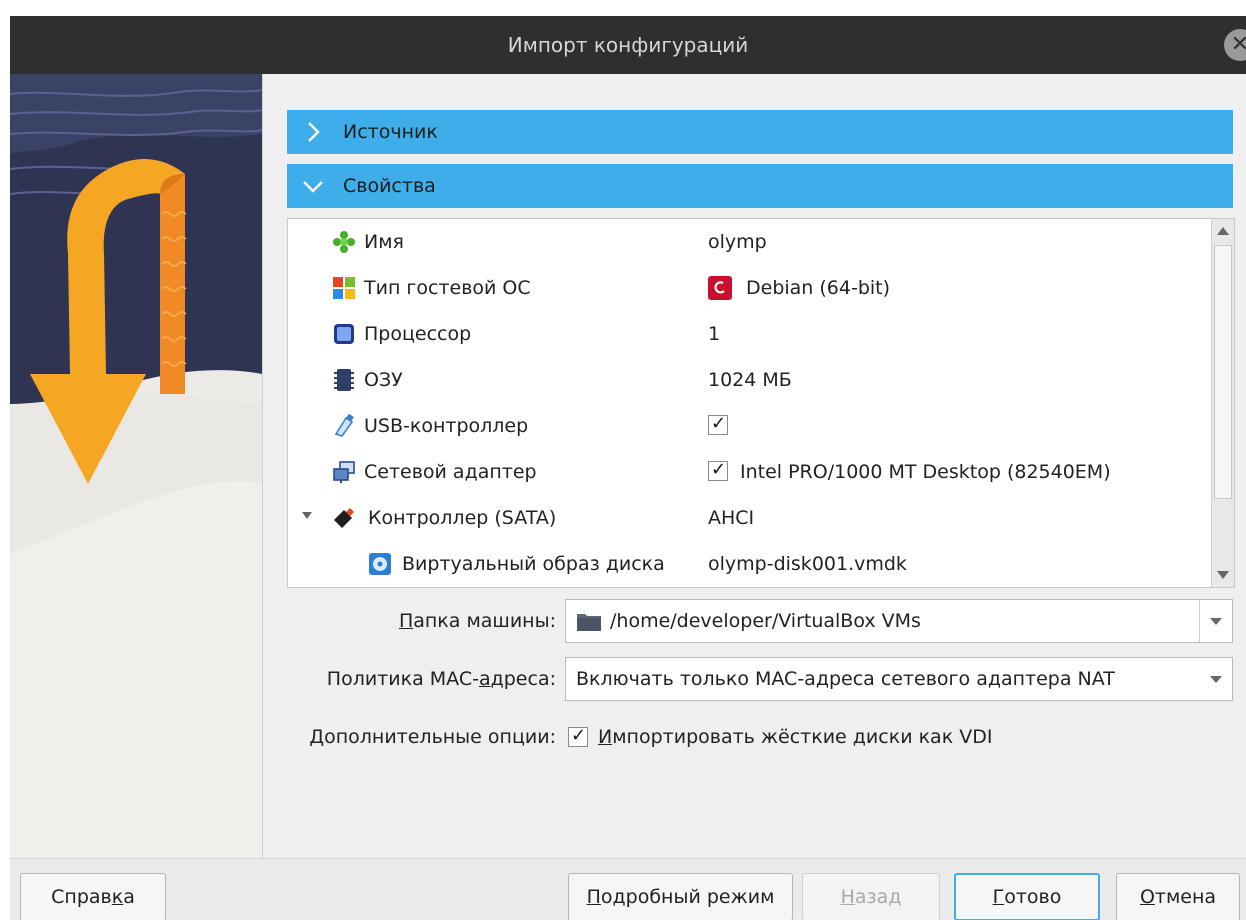 The height and width of the screenshot is (920, 1246). What do you see at coordinates (1223, 231) in the screenshot?
I see `scroll-up-arrow-icon` at bounding box center [1223, 231].